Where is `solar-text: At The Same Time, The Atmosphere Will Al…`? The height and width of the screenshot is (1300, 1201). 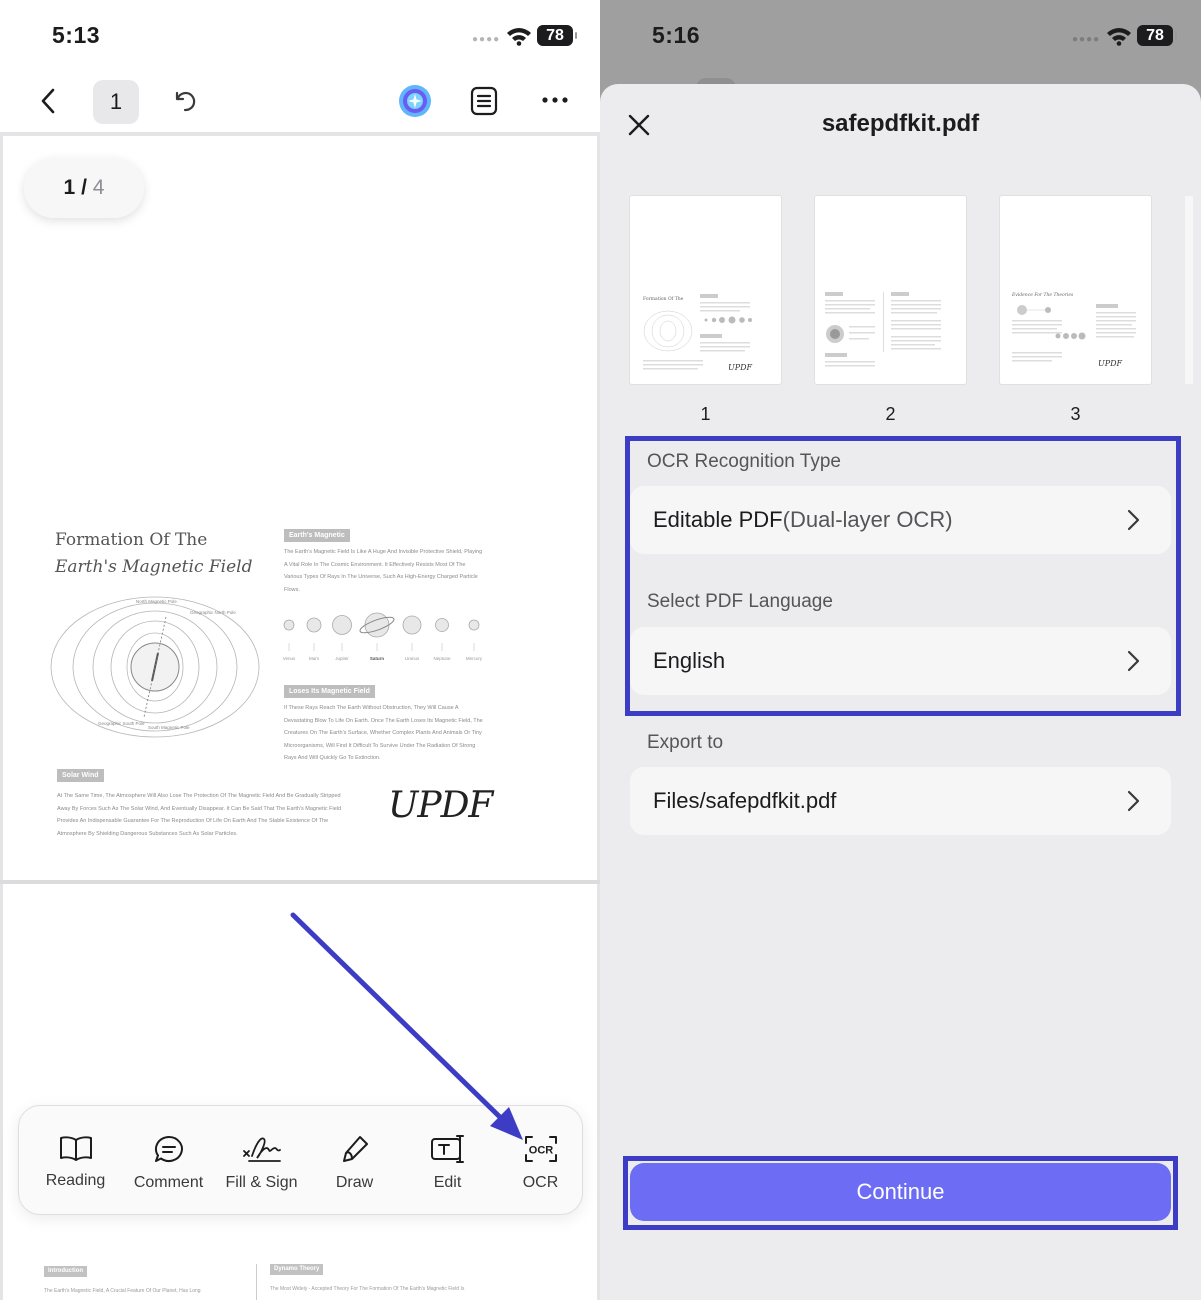
solar-text: At The Same Time, The Atmosphere Will Al… is located at coordinates (199, 815).